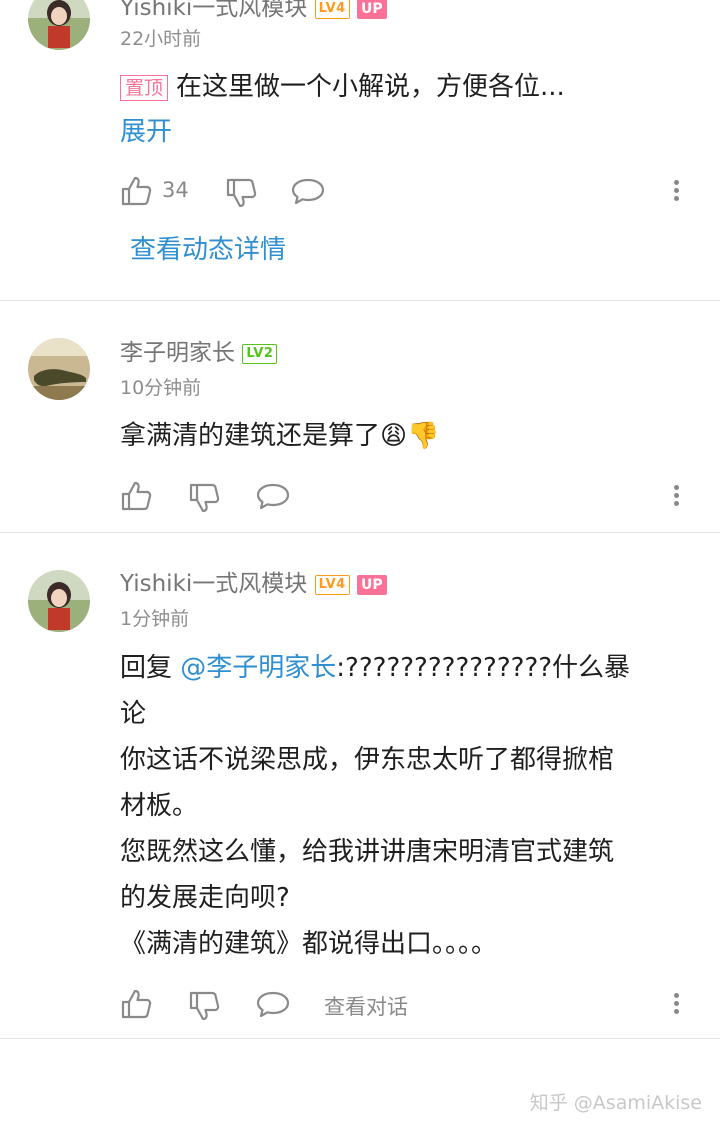 The height and width of the screenshot is (1133, 720). I want to click on view-conversation-link: 查看对话, so click(366, 1006).